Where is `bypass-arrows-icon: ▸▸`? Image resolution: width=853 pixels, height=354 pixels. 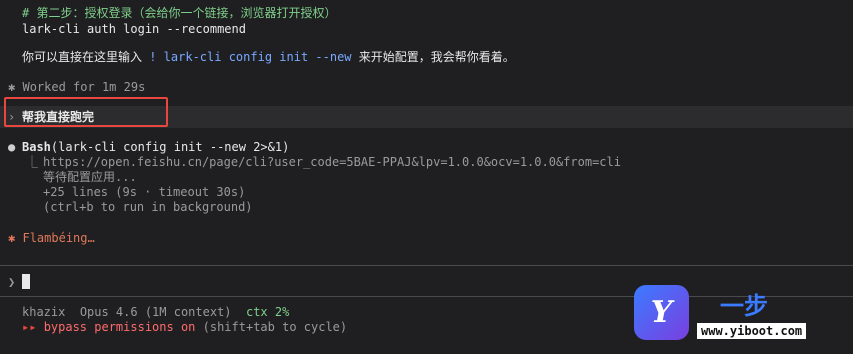
bypass-arrows-icon: ▸▸ is located at coordinates (29, 327).